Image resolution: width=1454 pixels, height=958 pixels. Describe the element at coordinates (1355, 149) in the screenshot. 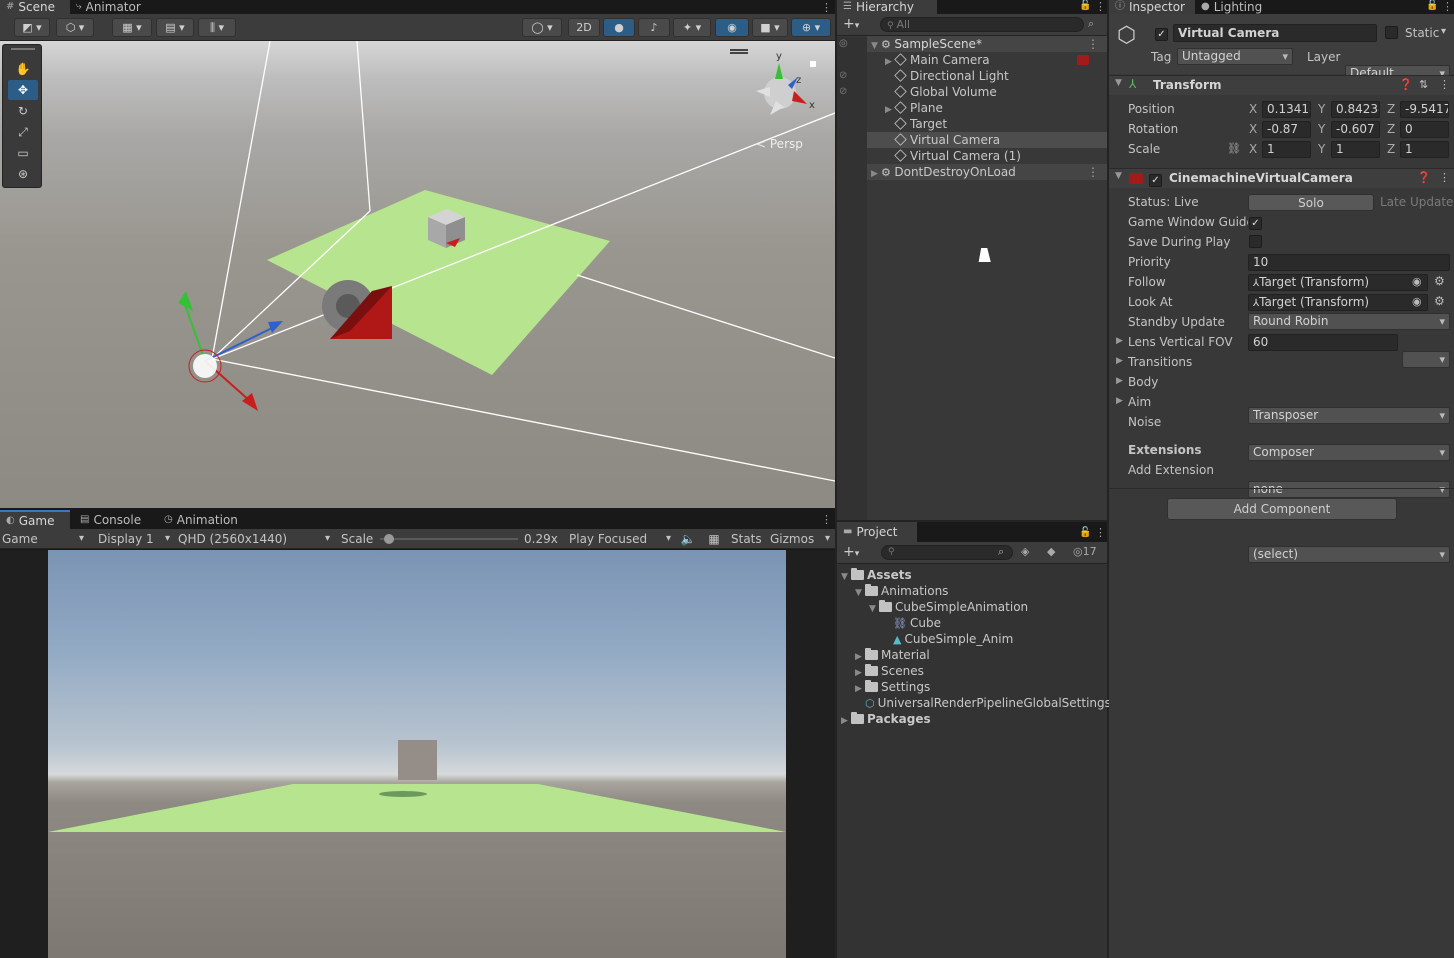

I see `scale-y-field: 1` at that location.